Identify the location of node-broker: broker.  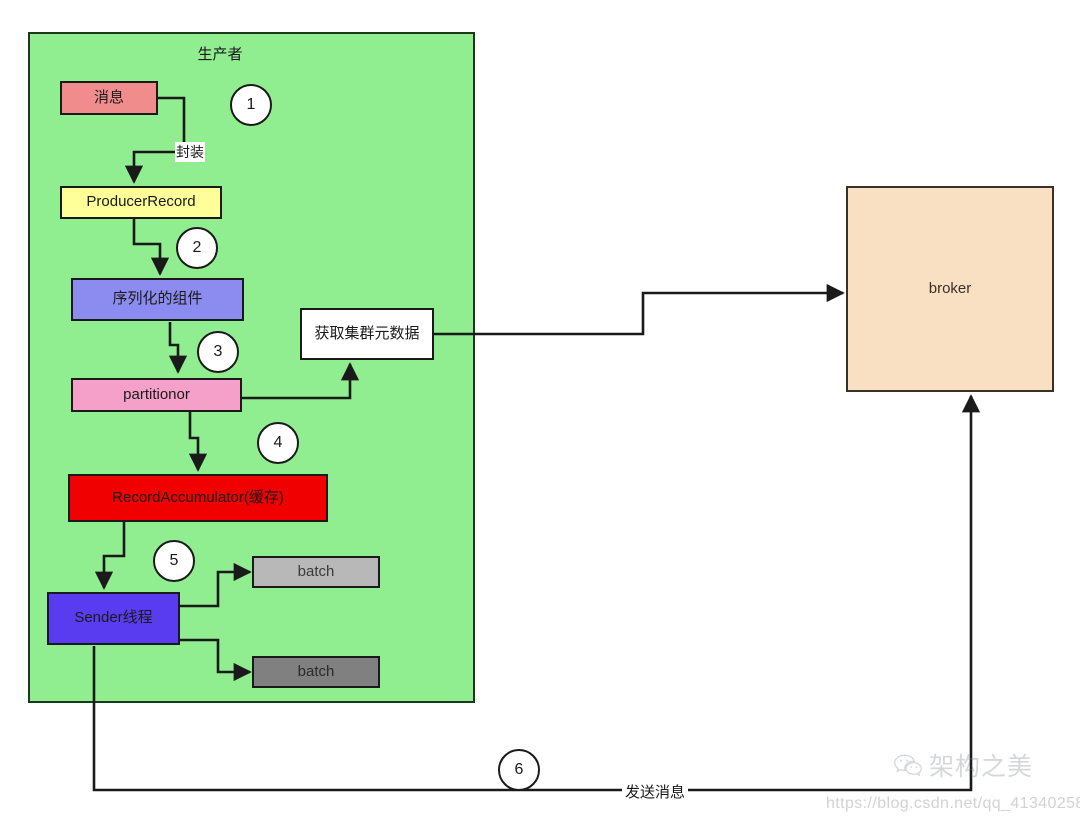
(950, 289).